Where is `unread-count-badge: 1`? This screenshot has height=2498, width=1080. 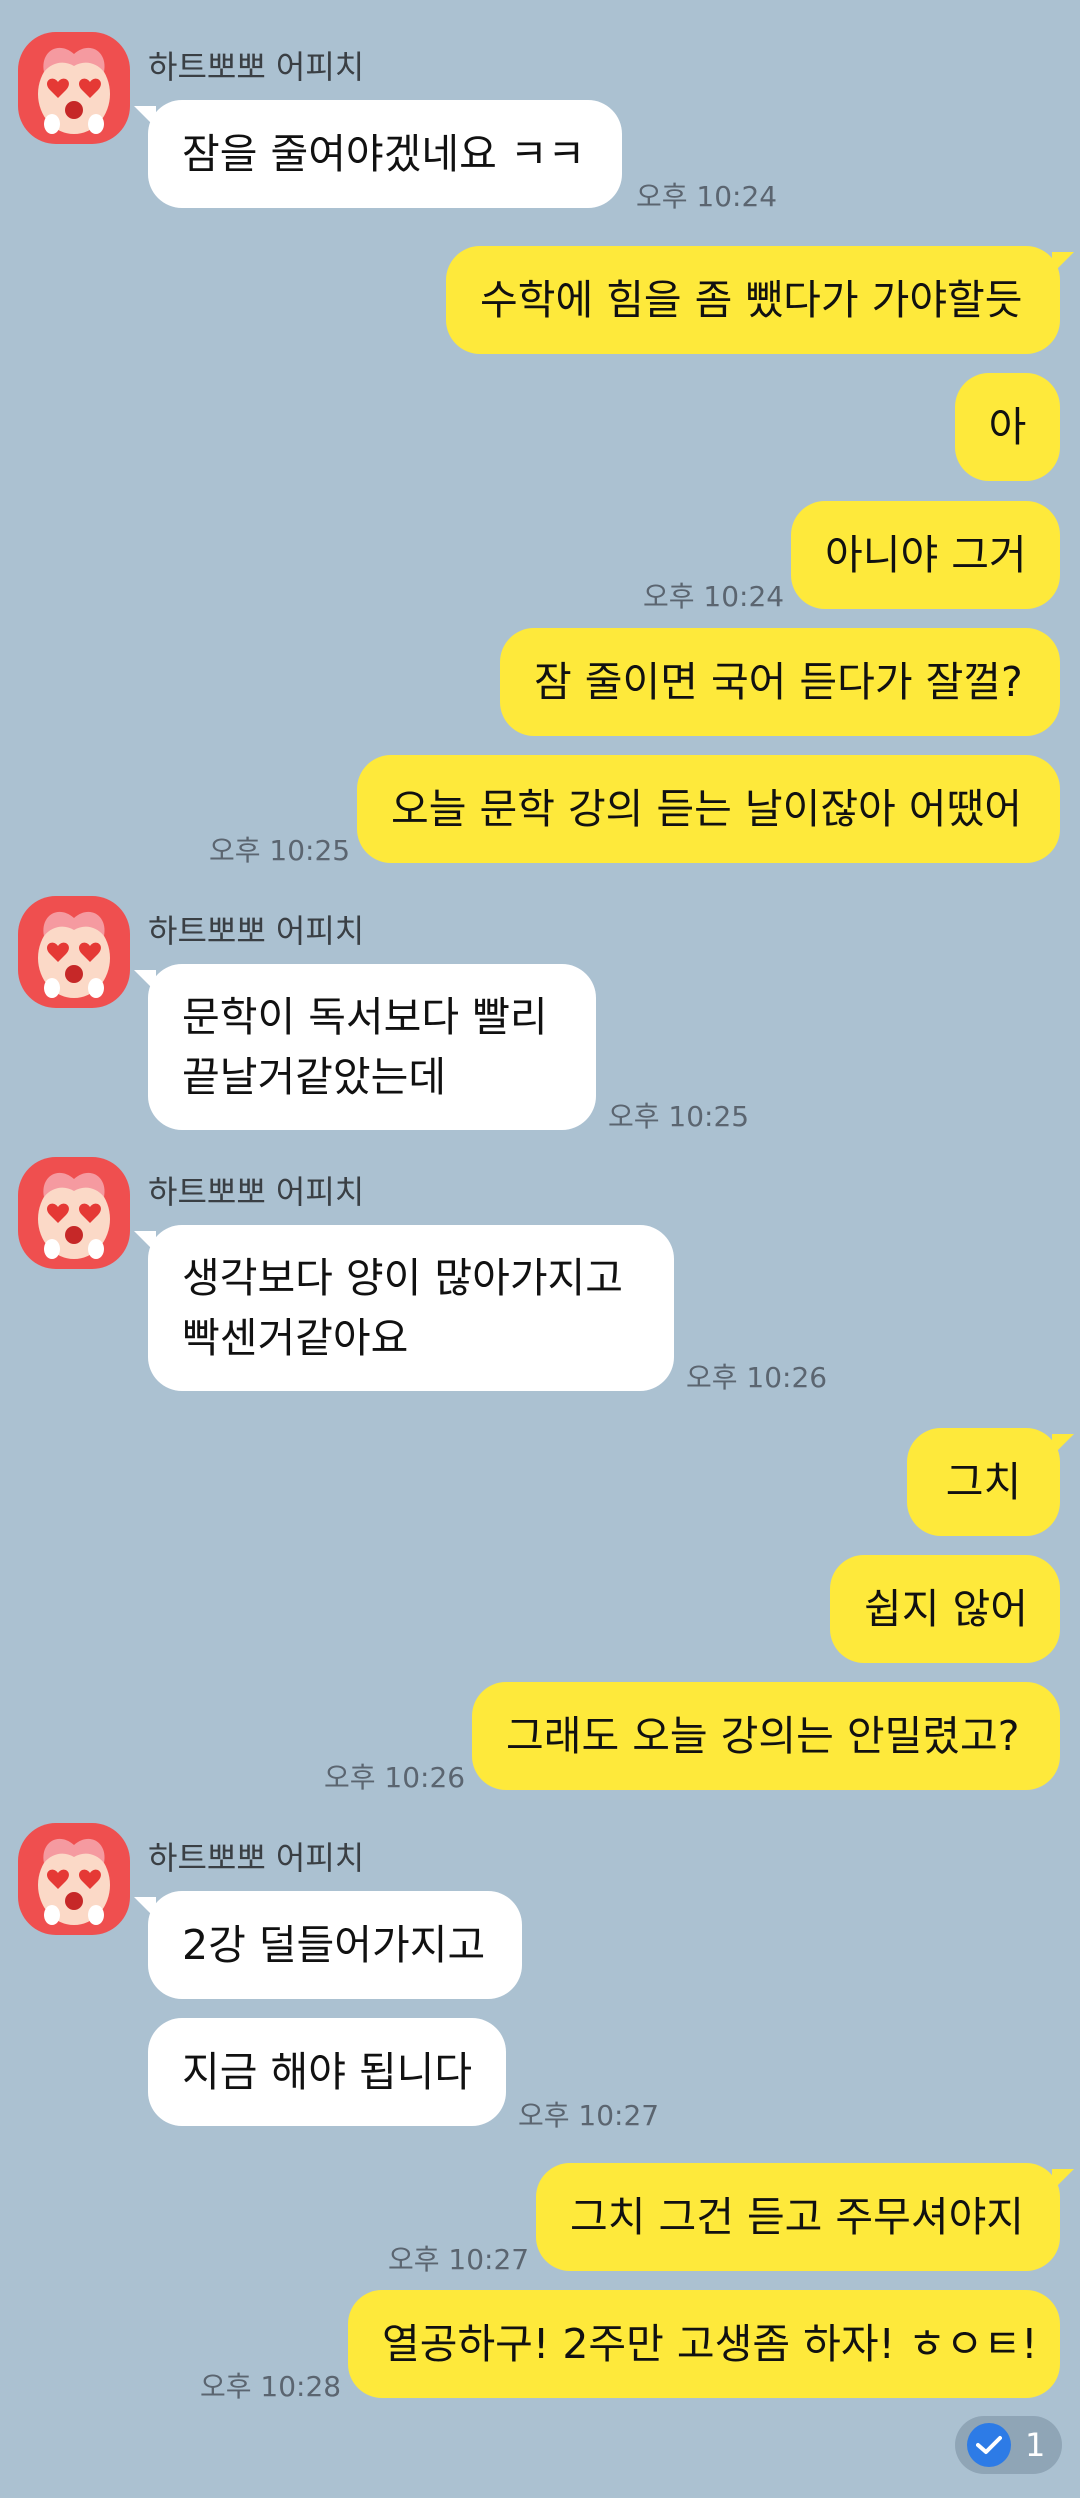 unread-count-badge: 1 is located at coordinates (1008, 2445).